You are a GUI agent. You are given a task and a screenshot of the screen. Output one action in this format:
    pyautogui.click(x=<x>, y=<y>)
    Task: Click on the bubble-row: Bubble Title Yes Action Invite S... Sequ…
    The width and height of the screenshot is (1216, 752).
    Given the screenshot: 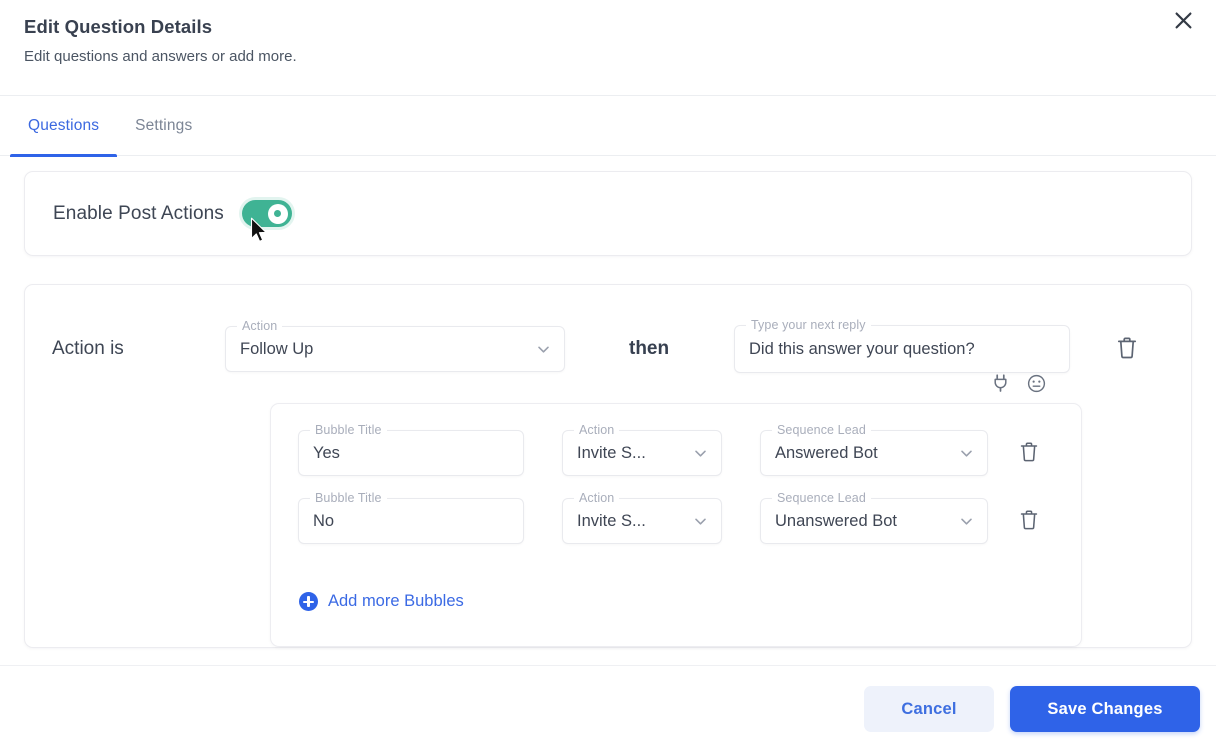 What is the action you would take?
    pyautogui.click(x=676, y=449)
    